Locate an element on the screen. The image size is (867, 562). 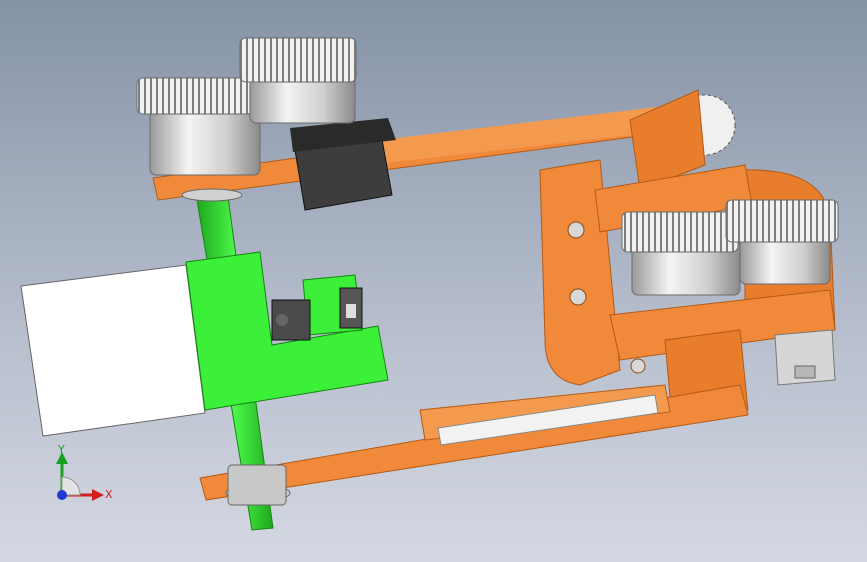
coordinate-triad: Y X is located at coordinates (84, 472).